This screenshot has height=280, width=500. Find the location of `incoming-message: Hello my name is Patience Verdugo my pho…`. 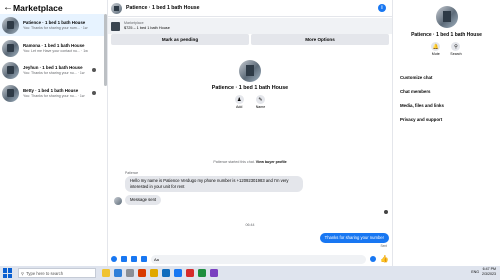

incoming-message: Hello my name is Patience Verdugo my pho… is located at coordinates (214, 184).